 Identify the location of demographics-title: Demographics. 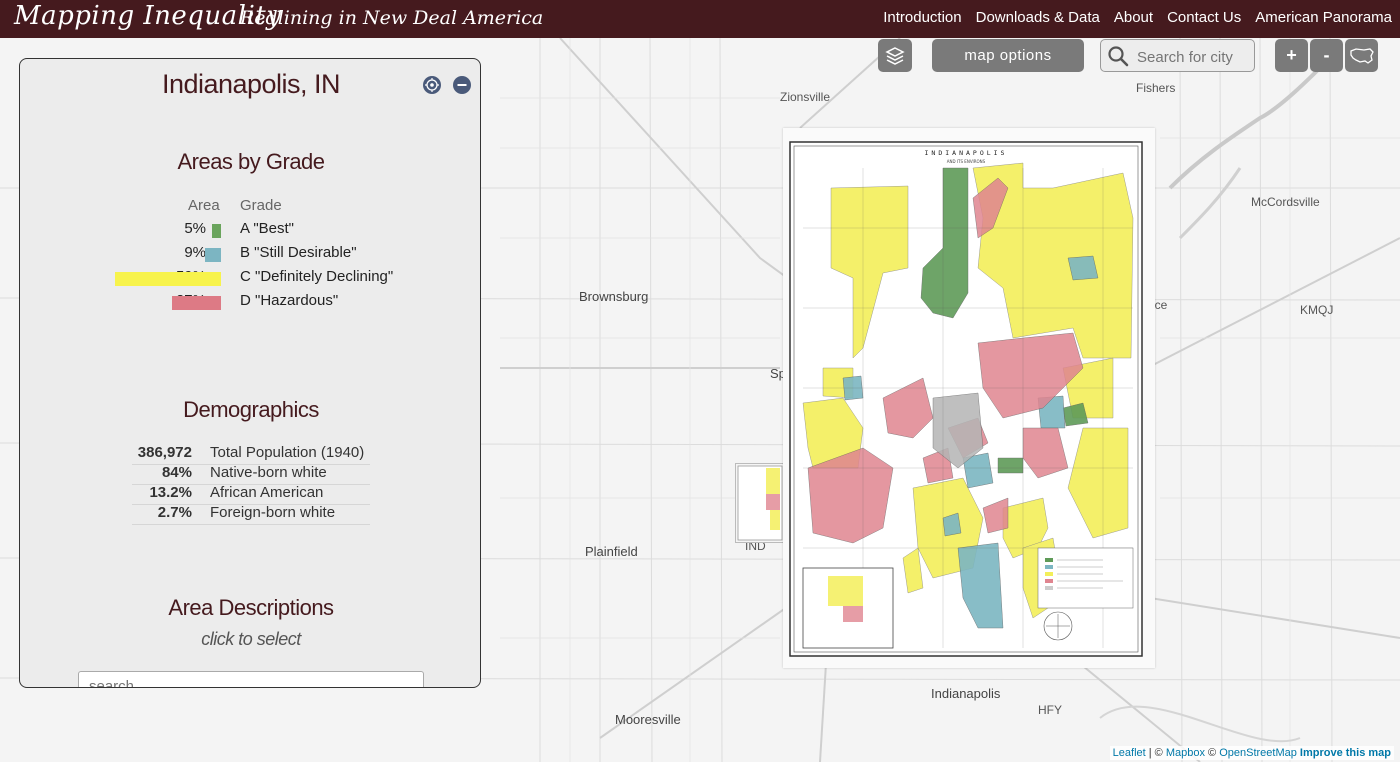
(251, 409).